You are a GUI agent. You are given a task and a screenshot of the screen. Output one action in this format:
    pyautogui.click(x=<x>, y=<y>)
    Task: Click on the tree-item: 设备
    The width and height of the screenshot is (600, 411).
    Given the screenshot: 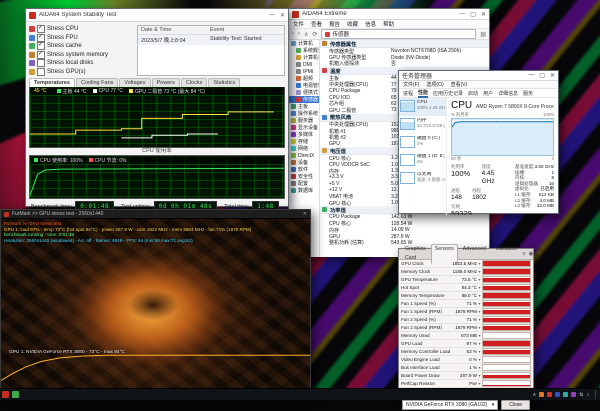 What is the action you would take?
    pyautogui.click(x=304, y=162)
    